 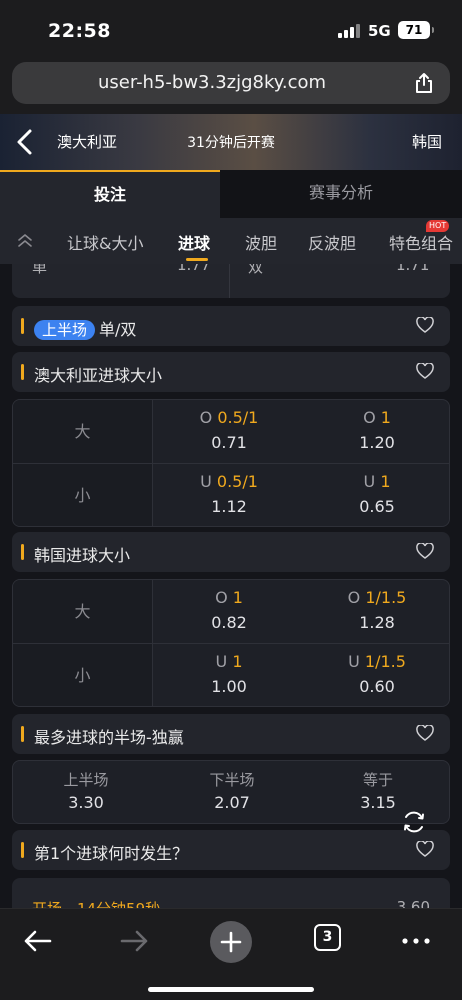 What do you see at coordinates (261, 242) in the screenshot?
I see `tab-correct-score: 波胆` at bounding box center [261, 242].